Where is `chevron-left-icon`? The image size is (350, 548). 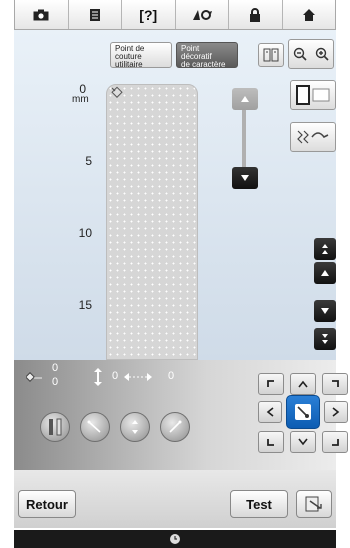 chevron-left-icon is located at coordinates (270, 412).